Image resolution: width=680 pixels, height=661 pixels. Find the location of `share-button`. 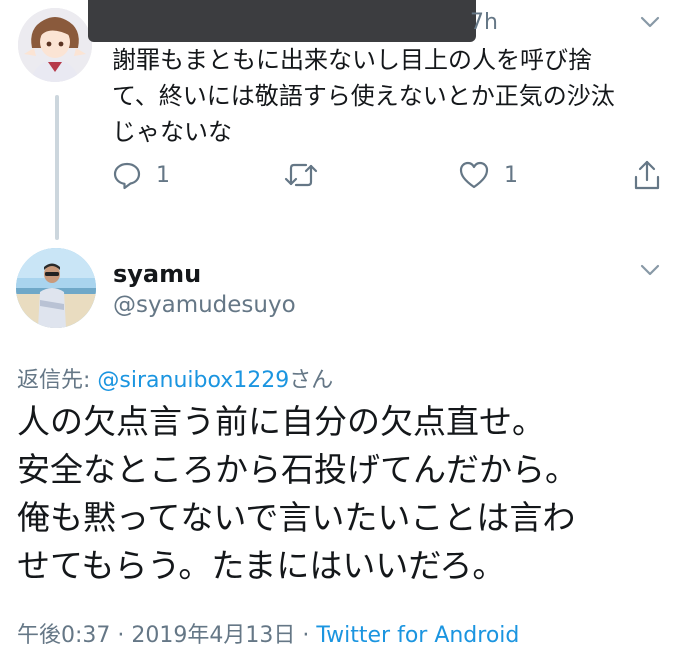

share-button is located at coordinates (647, 175).